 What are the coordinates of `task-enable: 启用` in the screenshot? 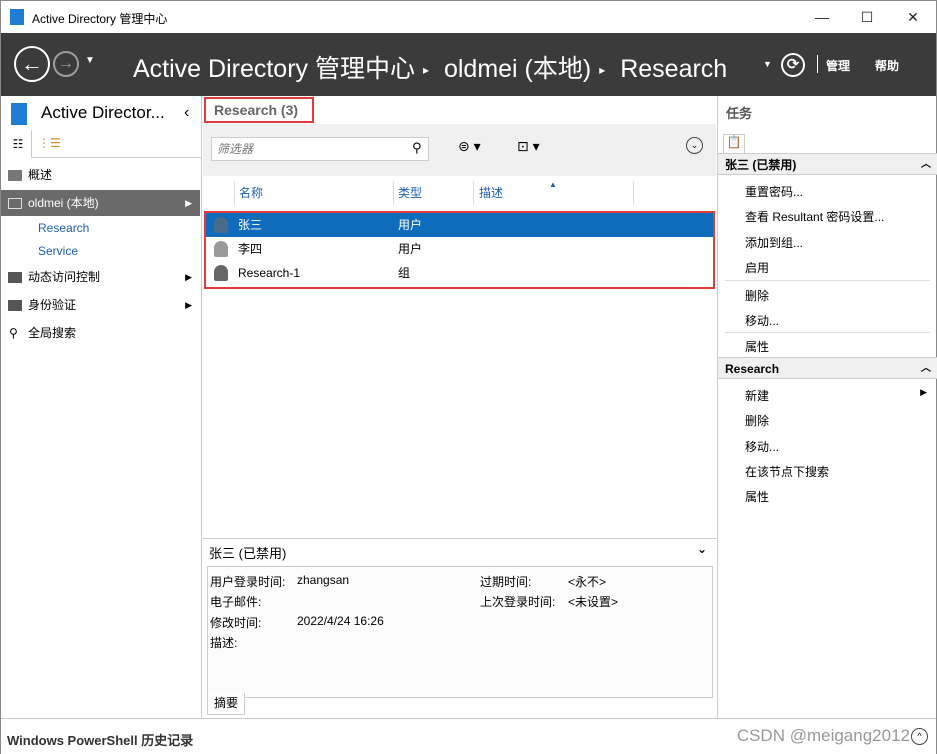 It's located at (840, 267).